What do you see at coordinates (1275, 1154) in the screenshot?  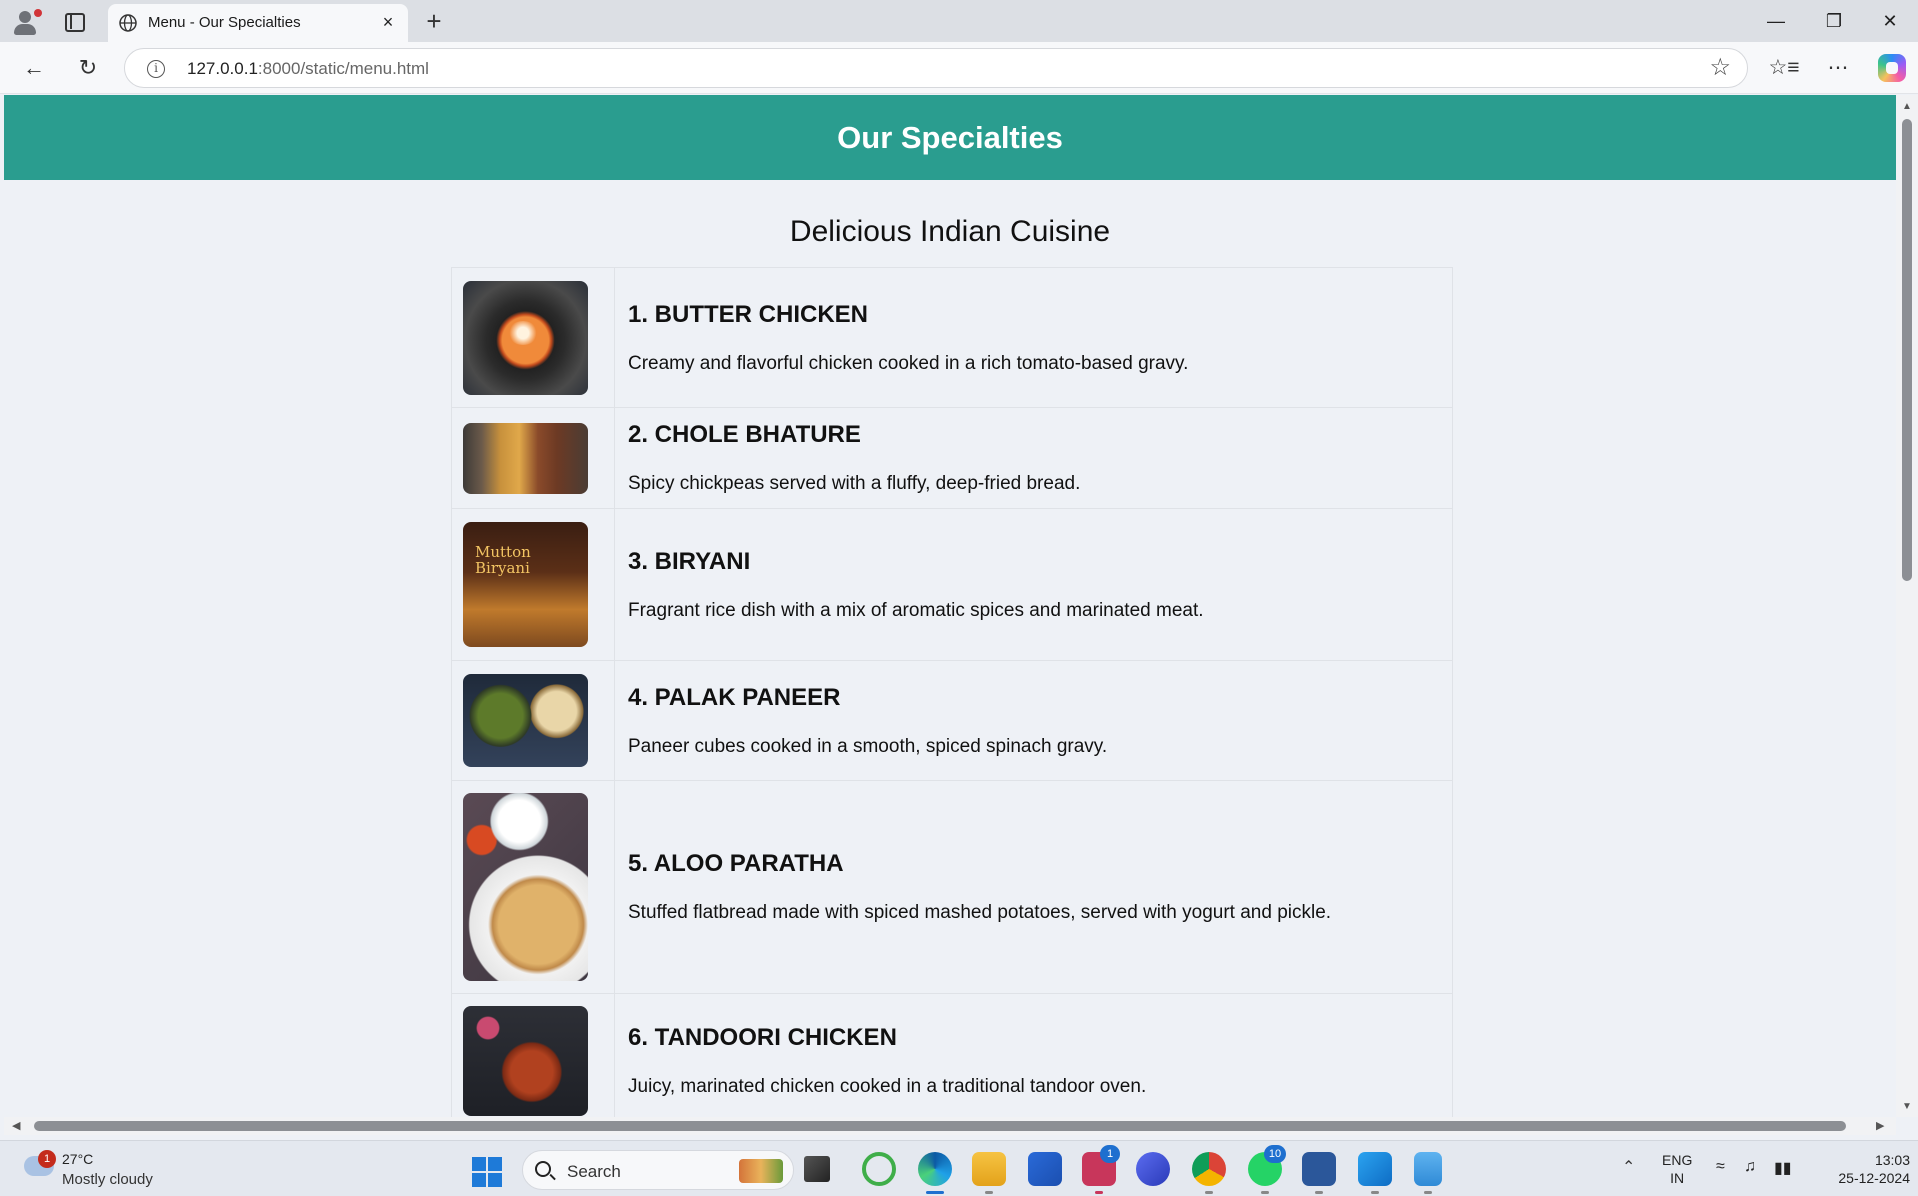 I see `whatsapp-badge: 10` at bounding box center [1275, 1154].